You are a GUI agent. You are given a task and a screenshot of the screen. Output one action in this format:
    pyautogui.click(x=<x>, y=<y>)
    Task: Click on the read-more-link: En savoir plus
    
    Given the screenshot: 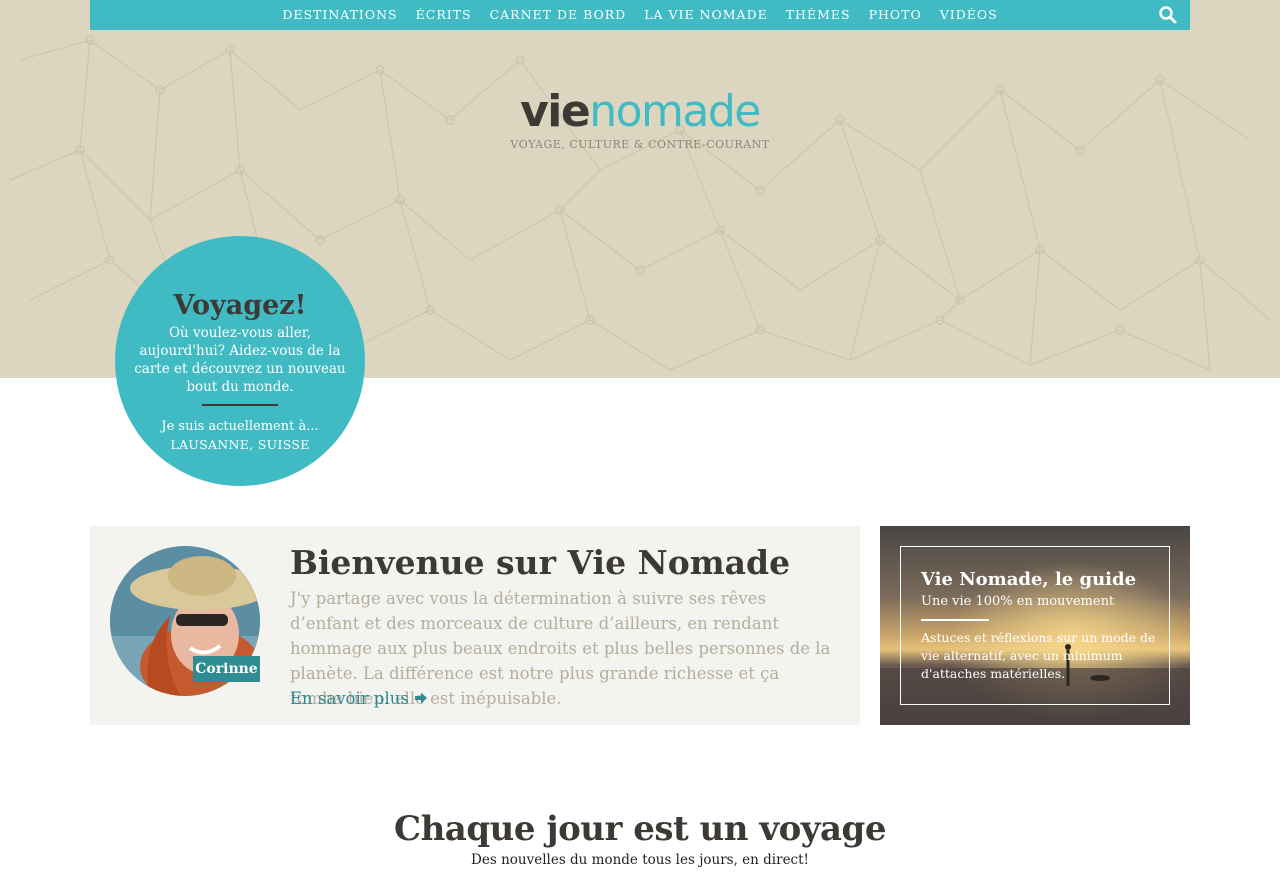 What is the action you would take?
    pyautogui.click(x=359, y=698)
    